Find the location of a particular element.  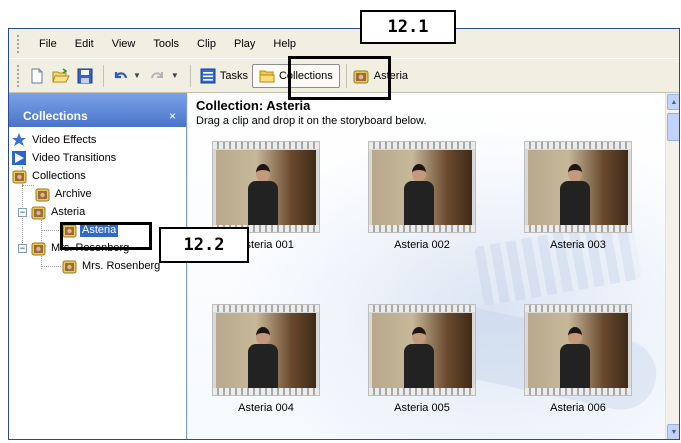

menu-help: Help is located at coordinates (284, 44).